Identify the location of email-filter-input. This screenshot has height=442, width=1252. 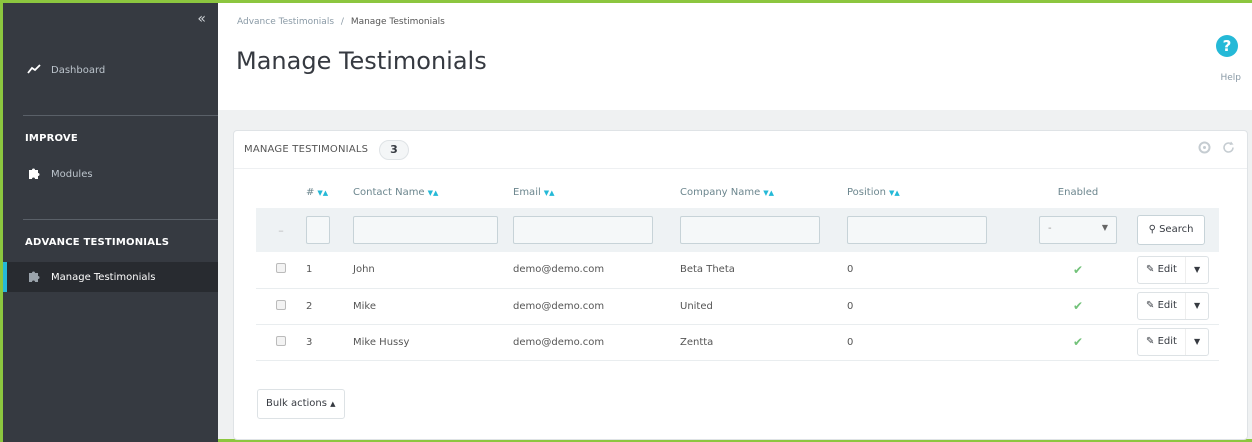
(583, 230).